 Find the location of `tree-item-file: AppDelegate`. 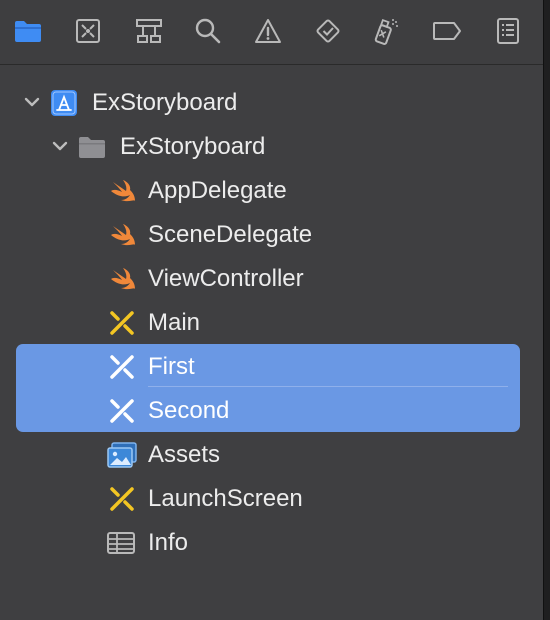

tree-item-file: AppDelegate is located at coordinates (272, 190).